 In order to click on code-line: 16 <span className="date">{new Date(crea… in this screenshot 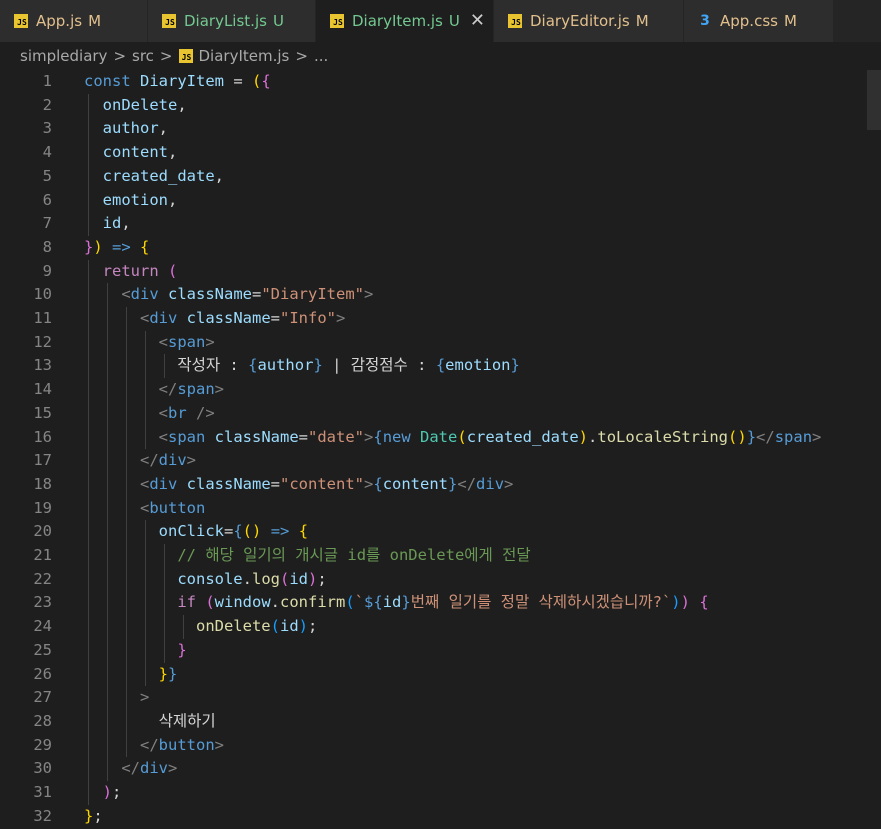, I will do `click(440, 438)`.